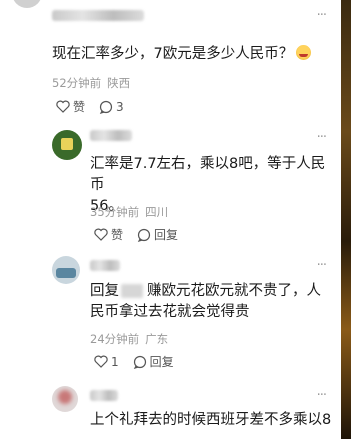 The image size is (351, 439). Describe the element at coordinates (77, 83) in the screenshot. I see `timestamp: 52分钟前` at that location.